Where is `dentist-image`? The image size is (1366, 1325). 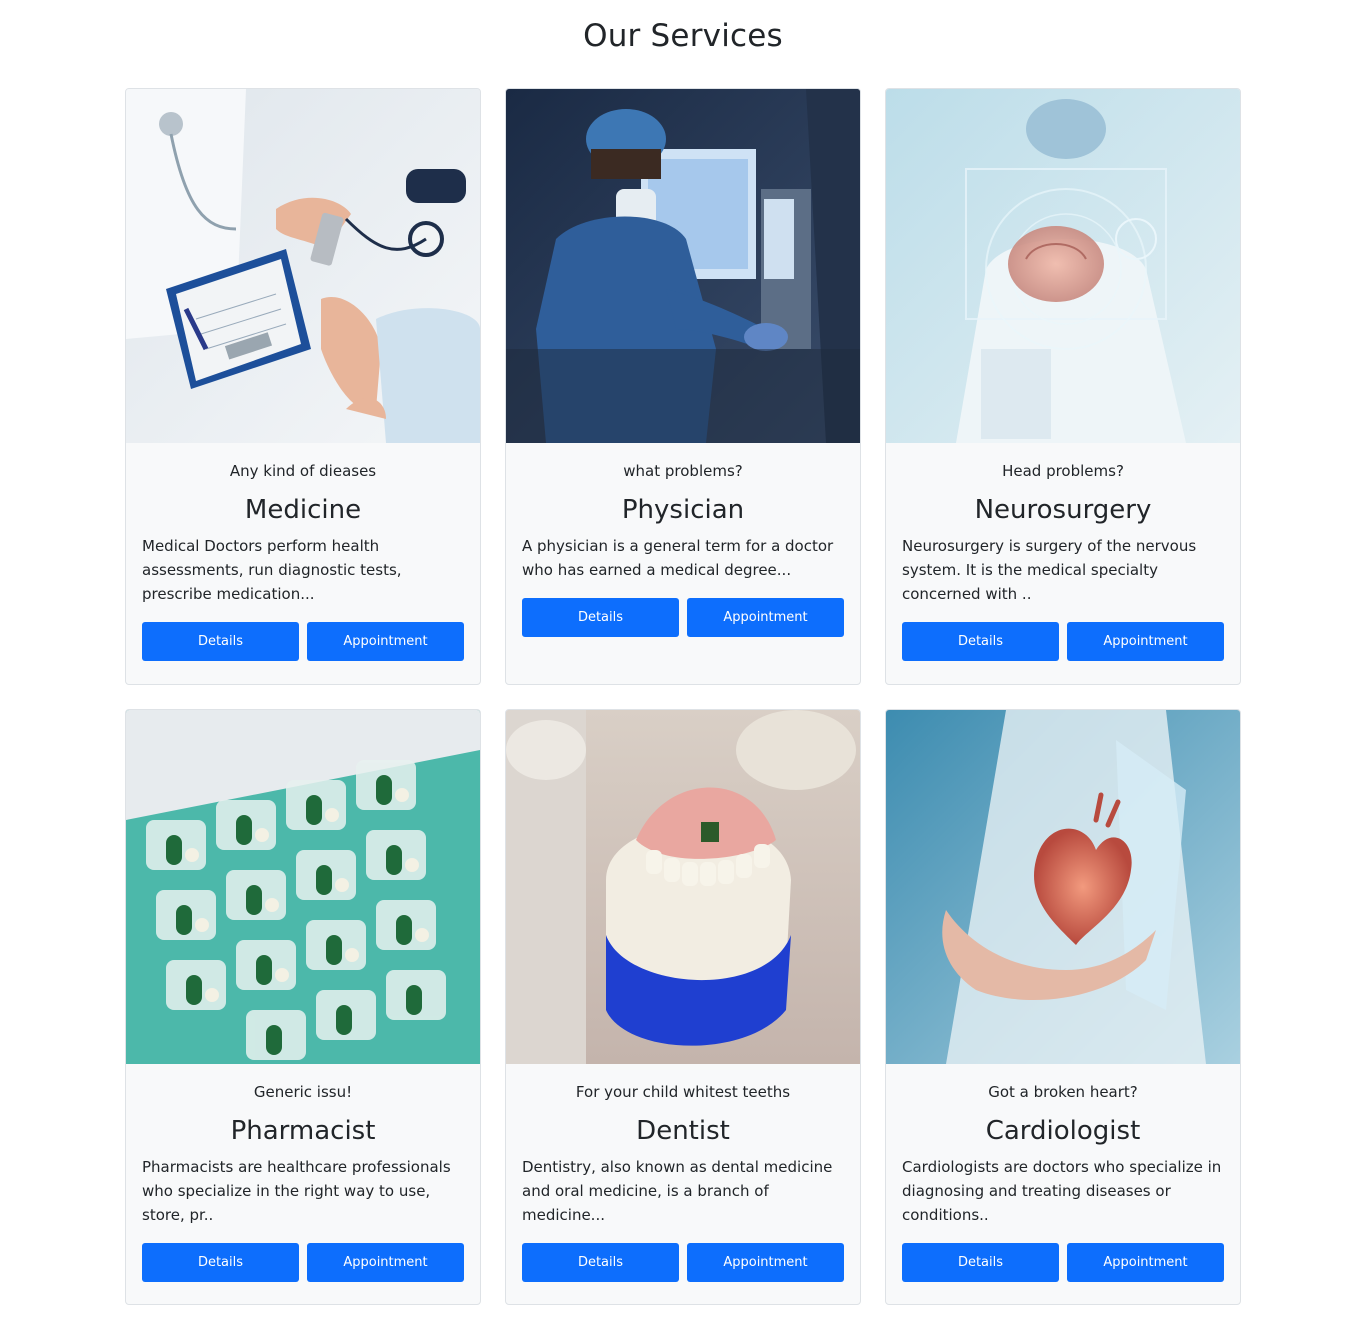 dentist-image is located at coordinates (683, 887).